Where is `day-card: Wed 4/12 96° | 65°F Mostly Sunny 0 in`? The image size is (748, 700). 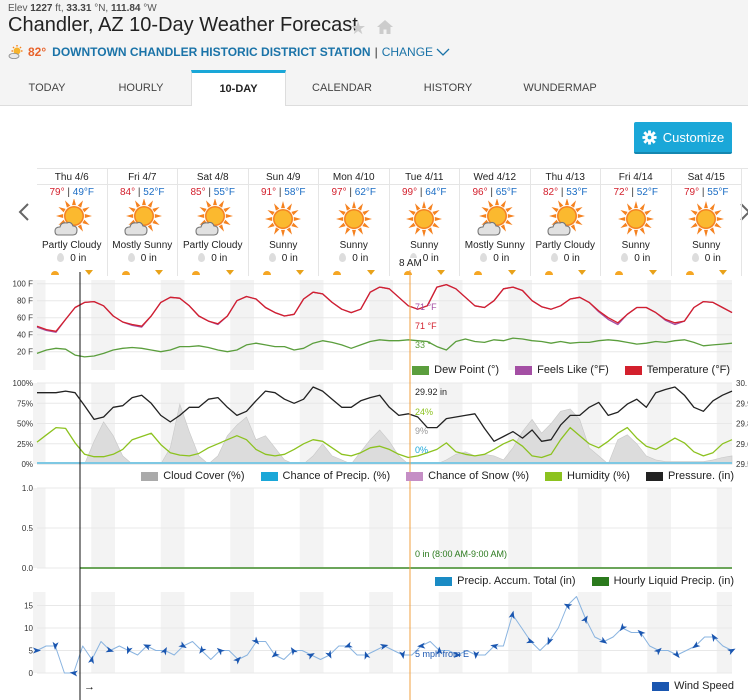
day-card: Wed 4/12 96° | 65°F Mostly Sunny 0 in is located at coordinates (495, 222).